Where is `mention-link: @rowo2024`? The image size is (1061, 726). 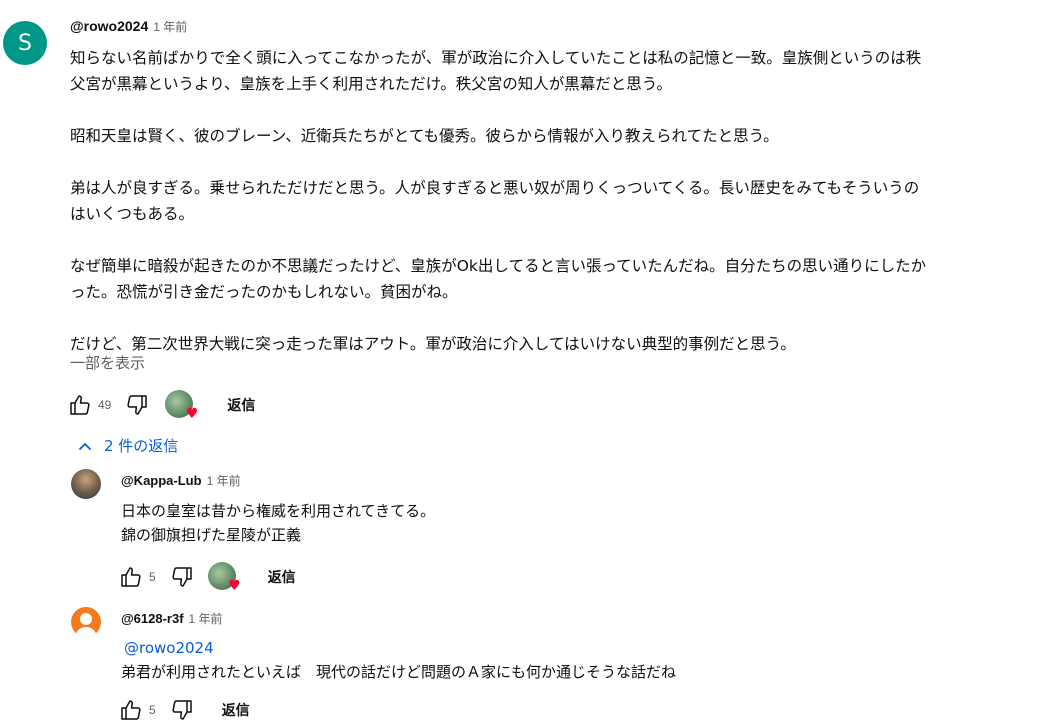
mention-link: @rowo2024 is located at coordinates (400, 648).